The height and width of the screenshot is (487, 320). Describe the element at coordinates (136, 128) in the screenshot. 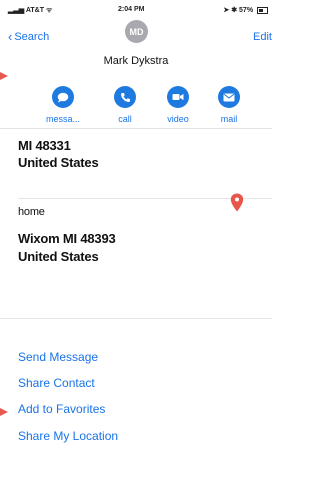

I see `header-divider` at that location.